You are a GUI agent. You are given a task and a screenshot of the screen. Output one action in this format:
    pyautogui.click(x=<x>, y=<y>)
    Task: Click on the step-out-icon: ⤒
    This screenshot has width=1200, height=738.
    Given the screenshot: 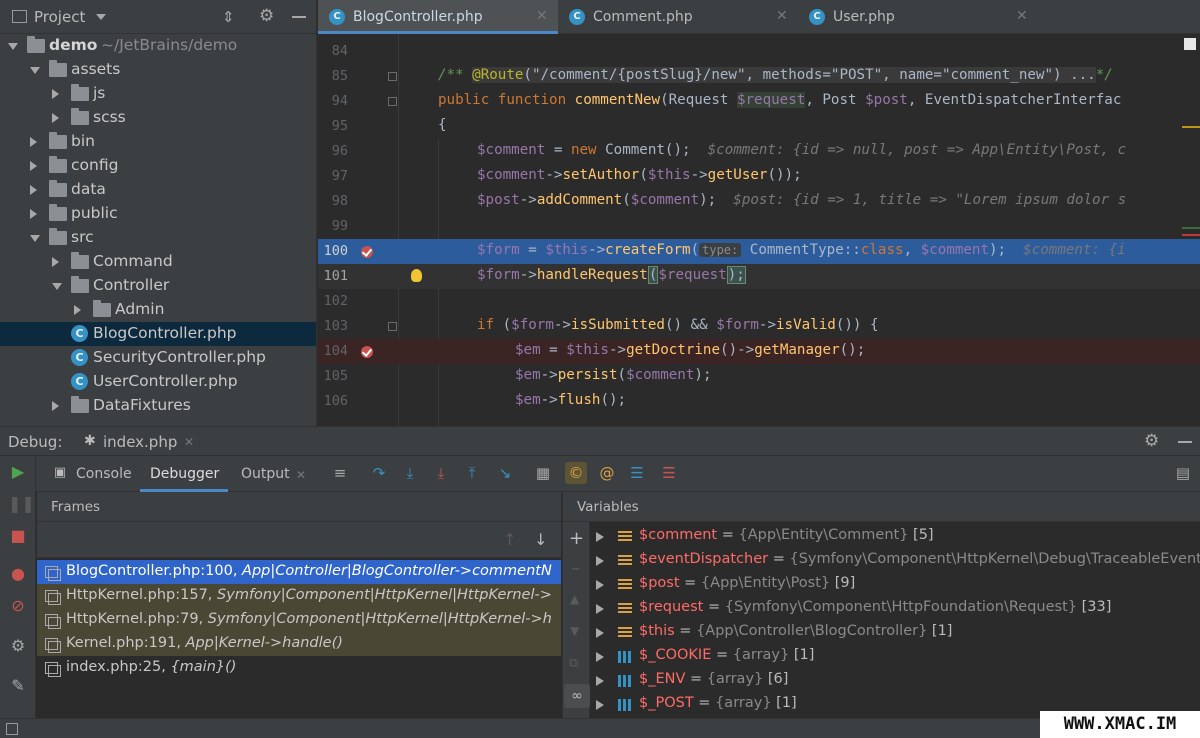 What is the action you would take?
    pyautogui.click(x=472, y=473)
    